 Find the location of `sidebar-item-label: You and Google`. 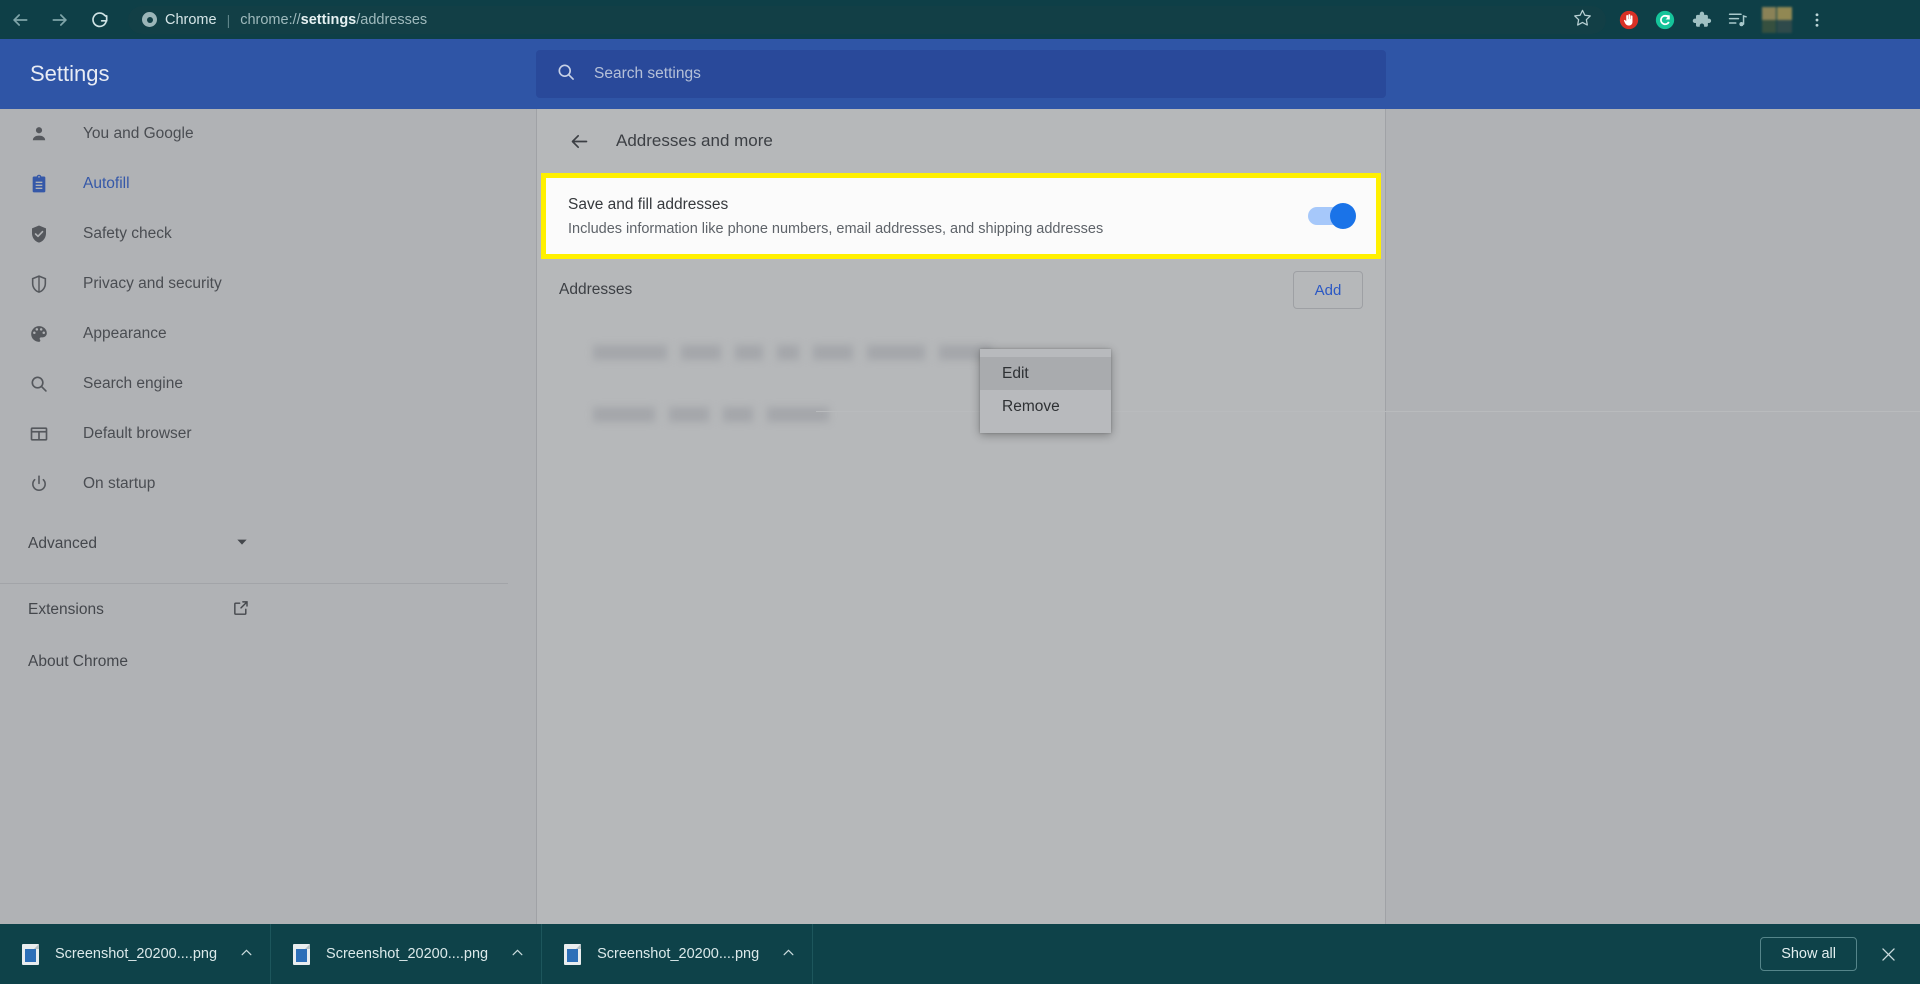

sidebar-item-label: You and Google is located at coordinates (138, 133).